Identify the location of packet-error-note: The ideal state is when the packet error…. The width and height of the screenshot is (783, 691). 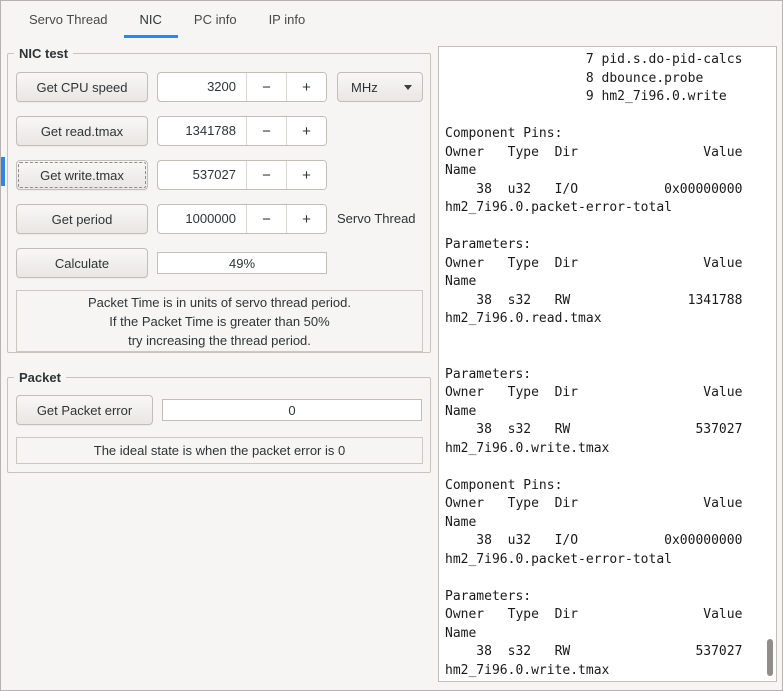
(219, 450).